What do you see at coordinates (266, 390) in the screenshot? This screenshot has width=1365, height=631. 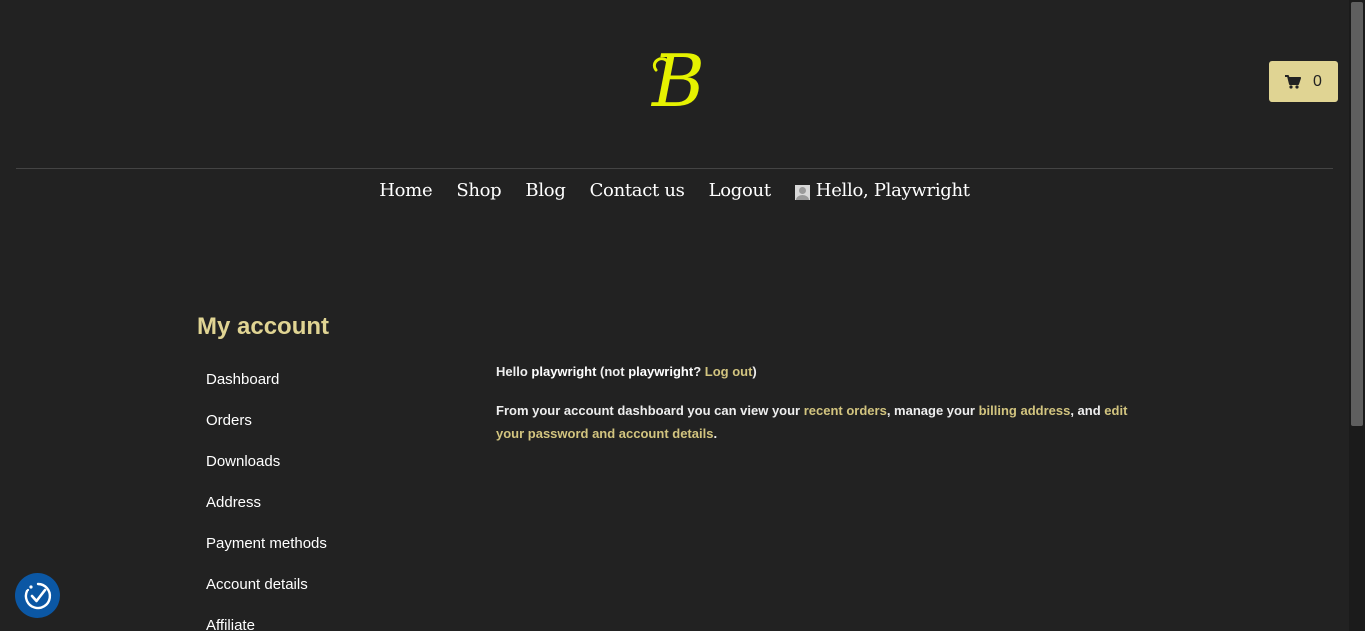 I see `account-menu-item-dashboard: Dashboard` at bounding box center [266, 390].